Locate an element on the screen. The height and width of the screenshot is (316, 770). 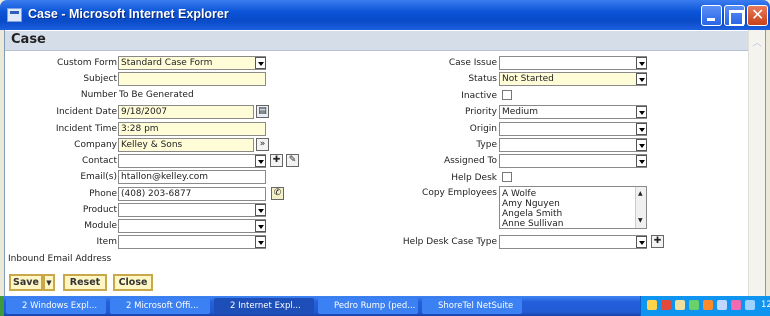
inbound-email-label: Inbound Email Address is located at coordinates (60, 259).